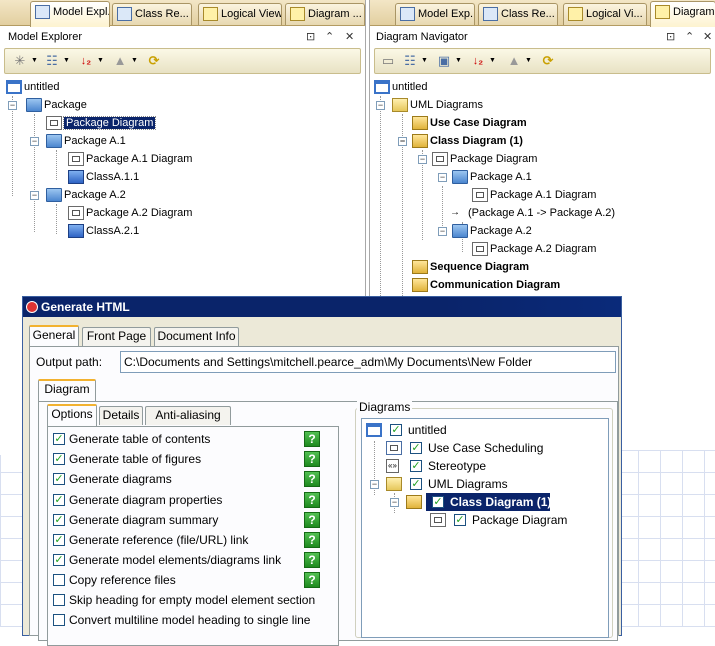 Image resolution: width=715 pixels, height=646 pixels. What do you see at coordinates (72, 415) in the screenshot?
I see `tab-options: Options` at bounding box center [72, 415].